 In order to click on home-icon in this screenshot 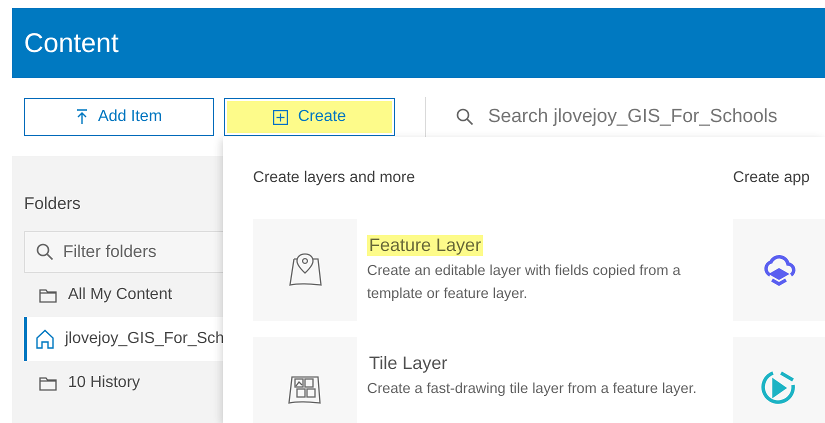, I will do `click(45, 339)`.